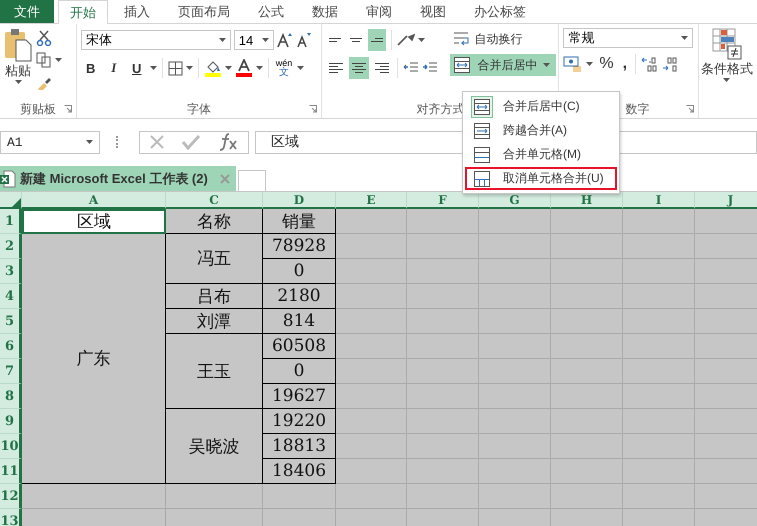 The width and height of the screenshot is (757, 526). What do you see at coordinates (136, 68) in the screenshot?
I see `underline-button: U` at bounding box center [136, 68].